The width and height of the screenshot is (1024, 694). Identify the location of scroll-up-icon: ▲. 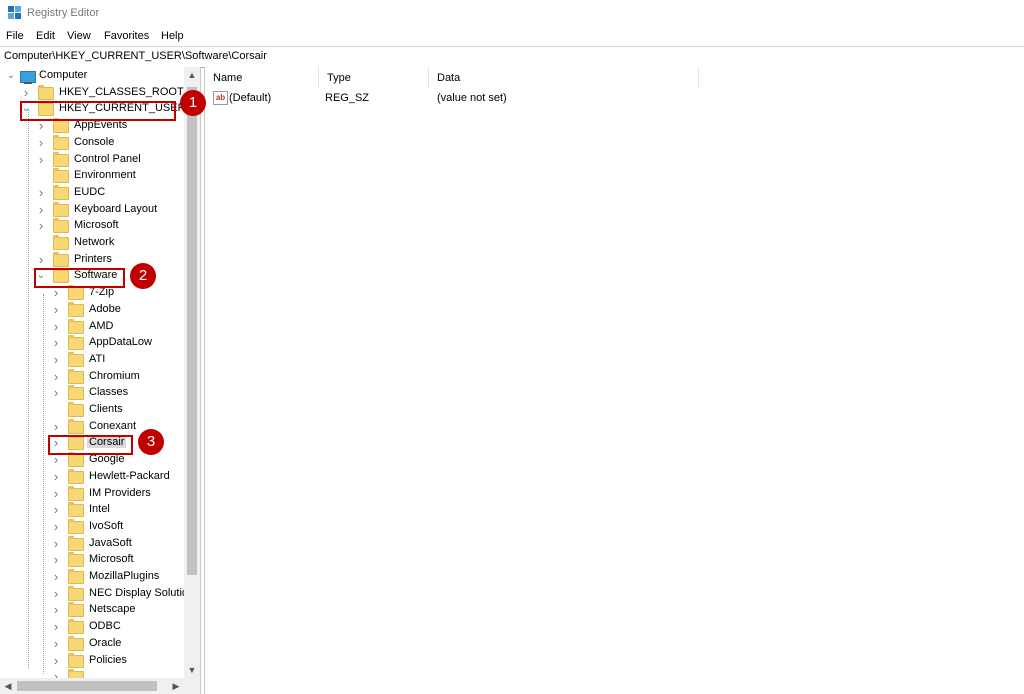
(192, 75).